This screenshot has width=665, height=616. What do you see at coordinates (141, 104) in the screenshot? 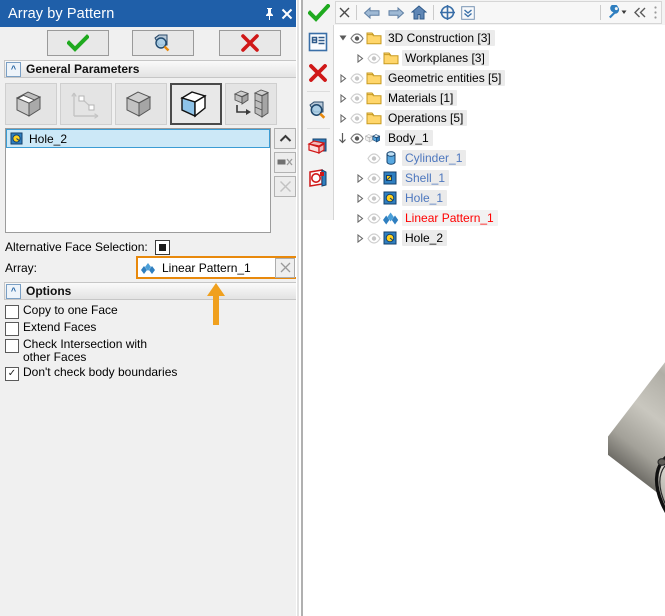
I see `mode-button-body-array` at bounding box center [141, 104].